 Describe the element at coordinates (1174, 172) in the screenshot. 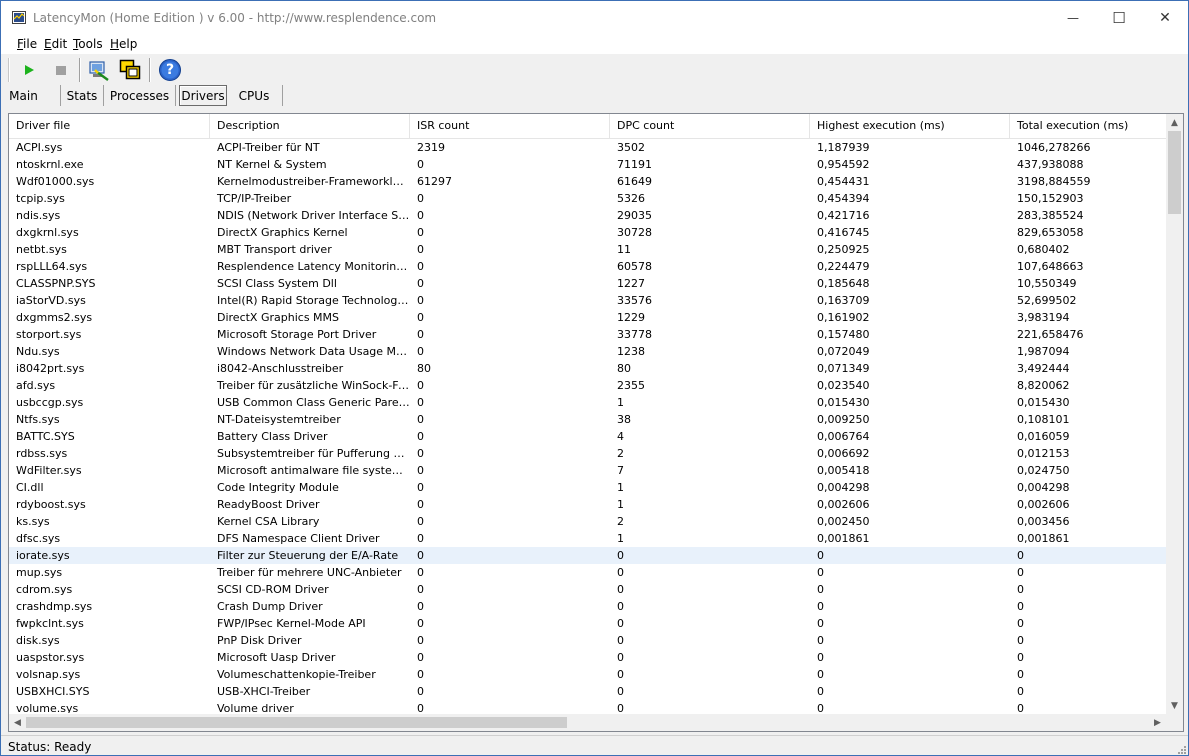

I see `vertical-scroll-thumb` at that location.